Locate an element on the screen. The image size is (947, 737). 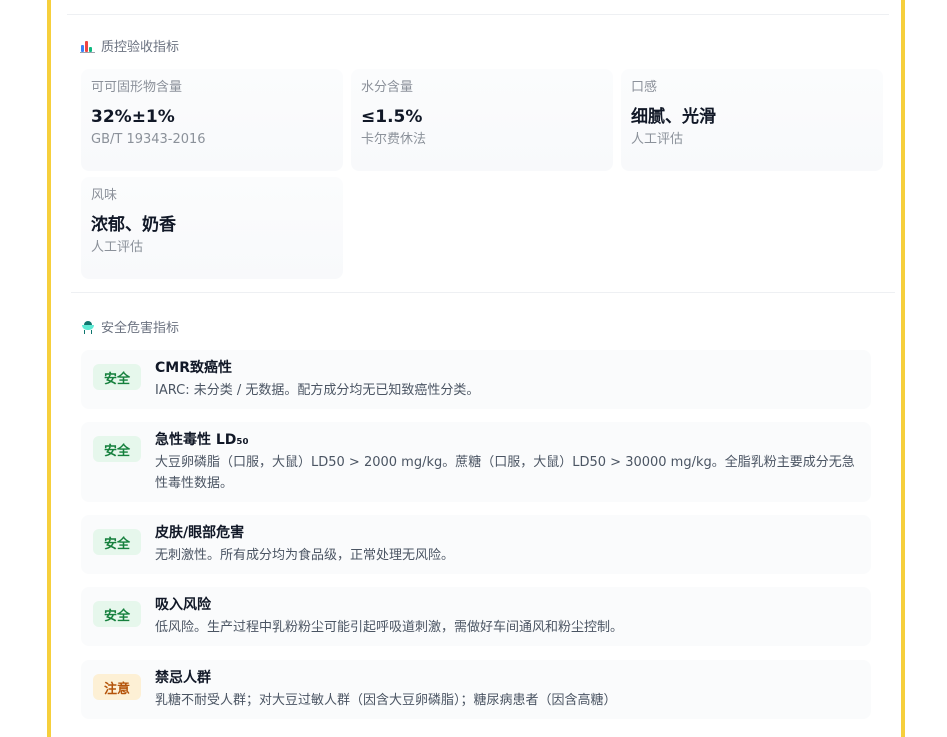
status-badge: 注意 is located at coordinates (117, 687).